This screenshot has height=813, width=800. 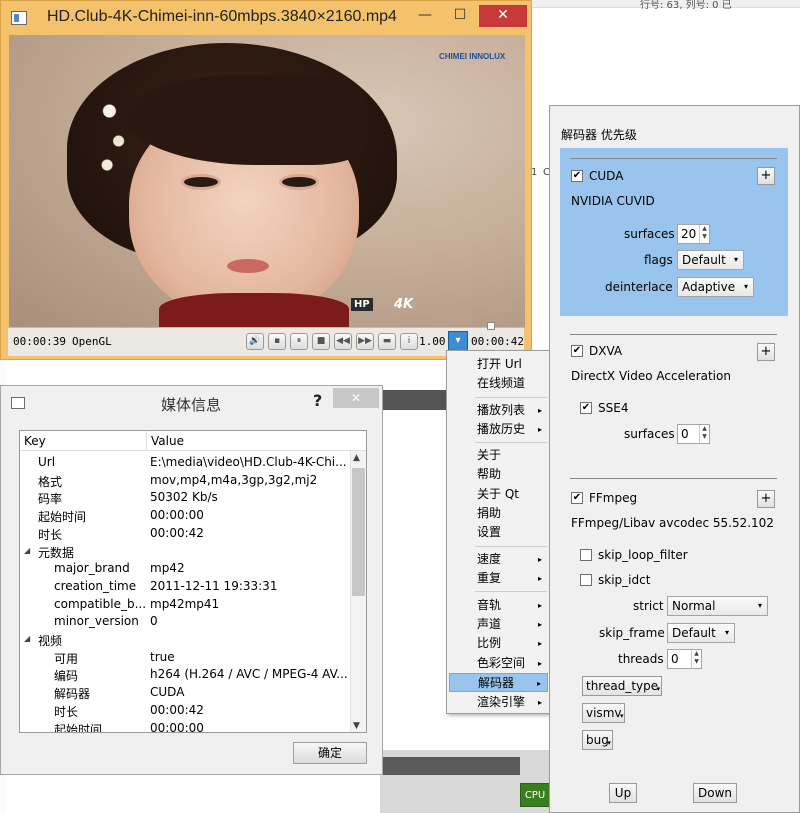 What do you see at coordinates (489, 624) in the screenshot?
I see `menu-item-label: 声道` at bounding box center [489, 624].